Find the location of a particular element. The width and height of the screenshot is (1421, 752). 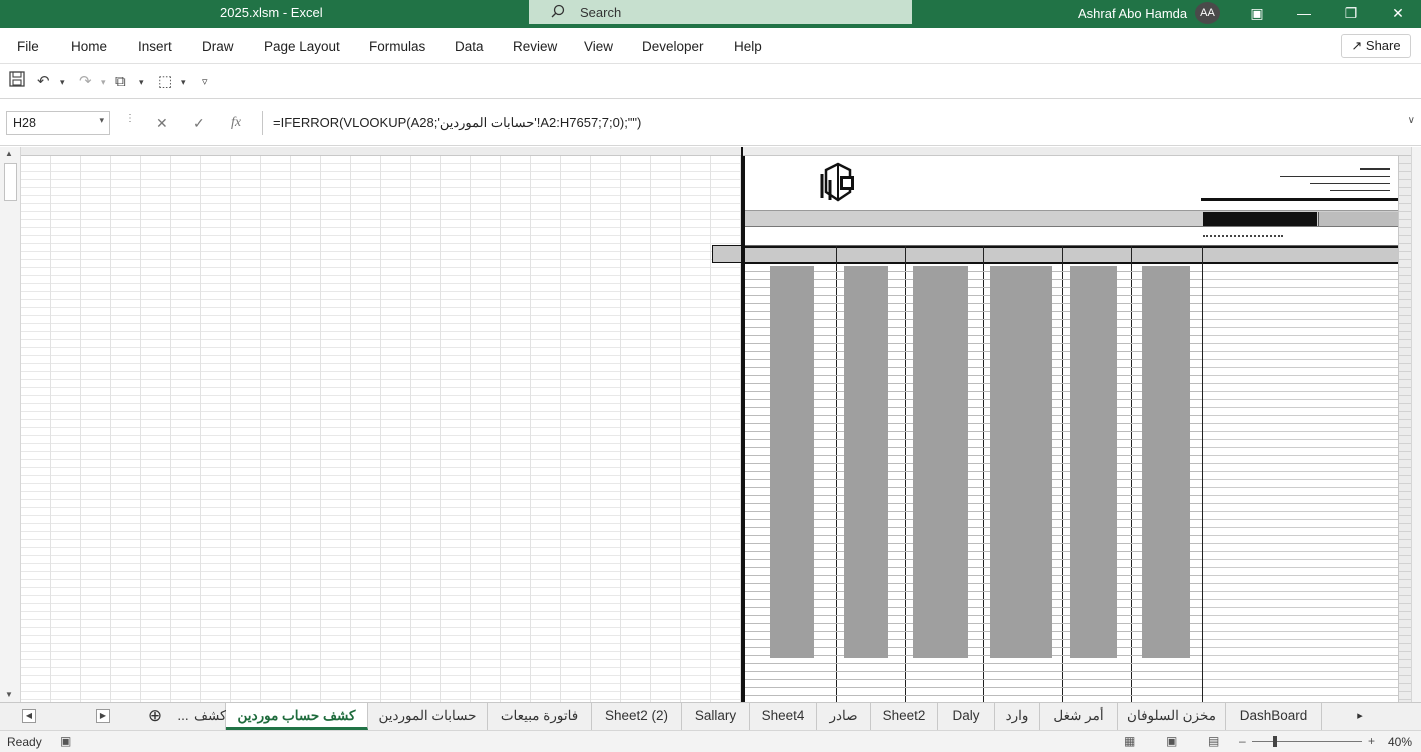

more-options-icon: ⋮ is located at coordinates (130, 118).